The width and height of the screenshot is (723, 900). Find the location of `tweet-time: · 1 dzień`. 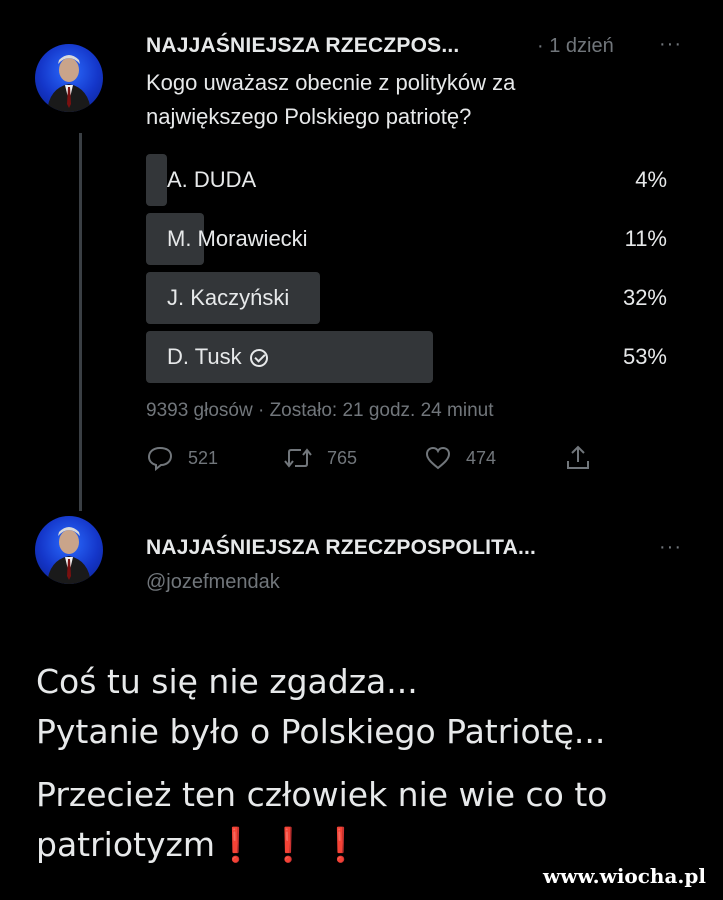

tweet-time: · 1 dzień is located at coordinates (575, 46).